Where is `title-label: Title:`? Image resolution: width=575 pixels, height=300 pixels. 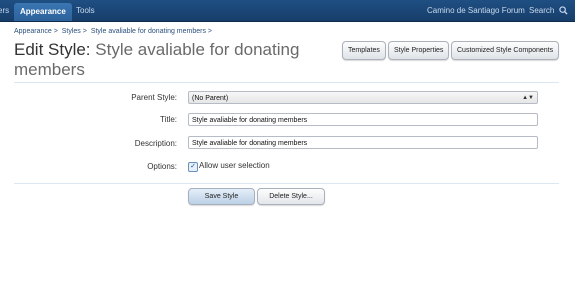 title-label: Title: is located at coordinates (168, 119).